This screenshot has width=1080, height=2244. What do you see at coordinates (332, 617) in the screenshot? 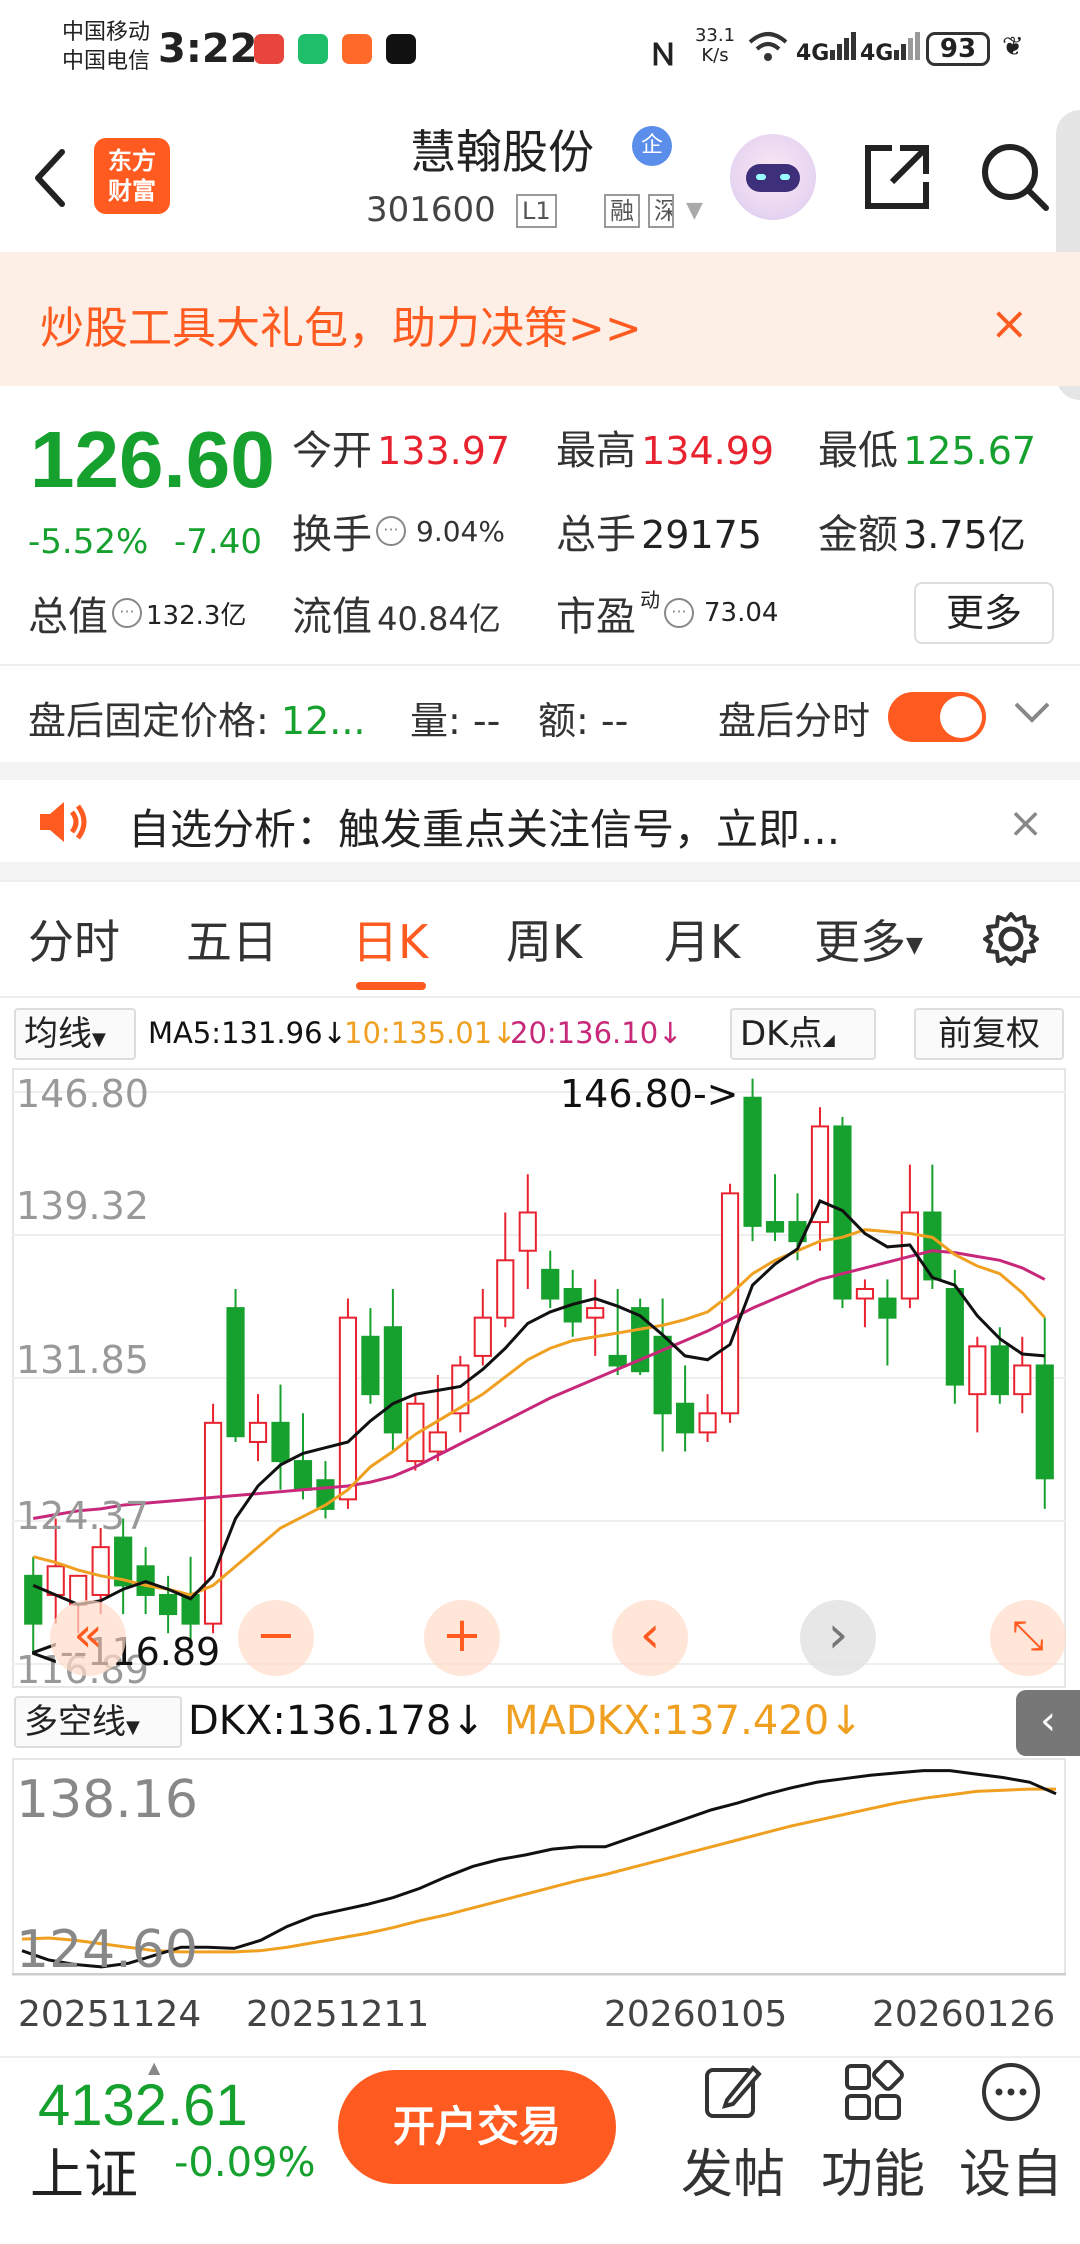
I see `float-label: 流值` at bounding box center [332, 617].